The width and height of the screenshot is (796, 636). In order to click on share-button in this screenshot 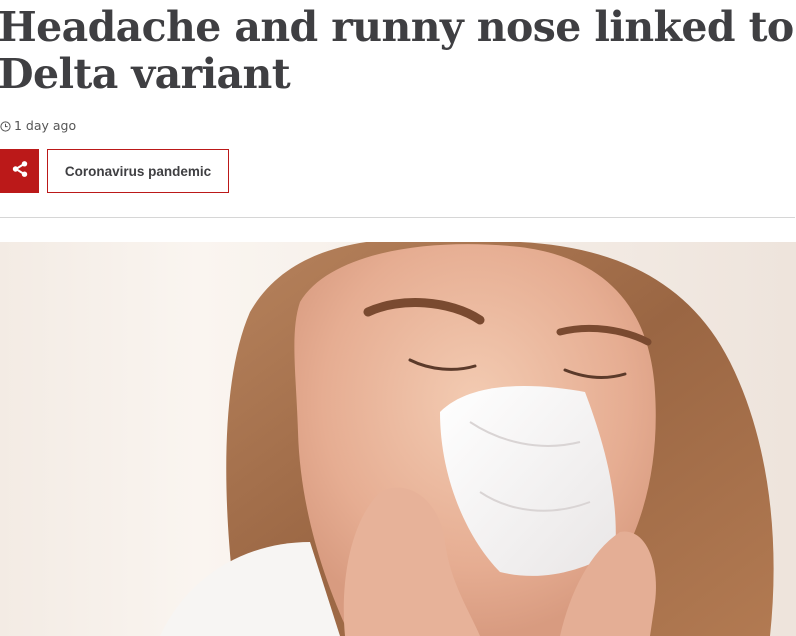, I will do `click(19, 171)`.